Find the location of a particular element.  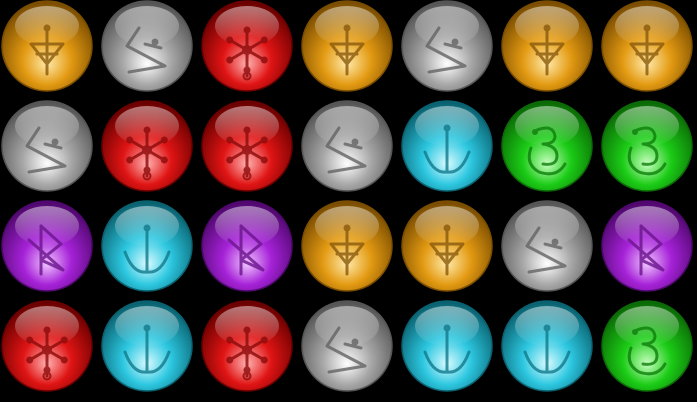

gem-green-r2c6 is located at coordinates (547, 146).